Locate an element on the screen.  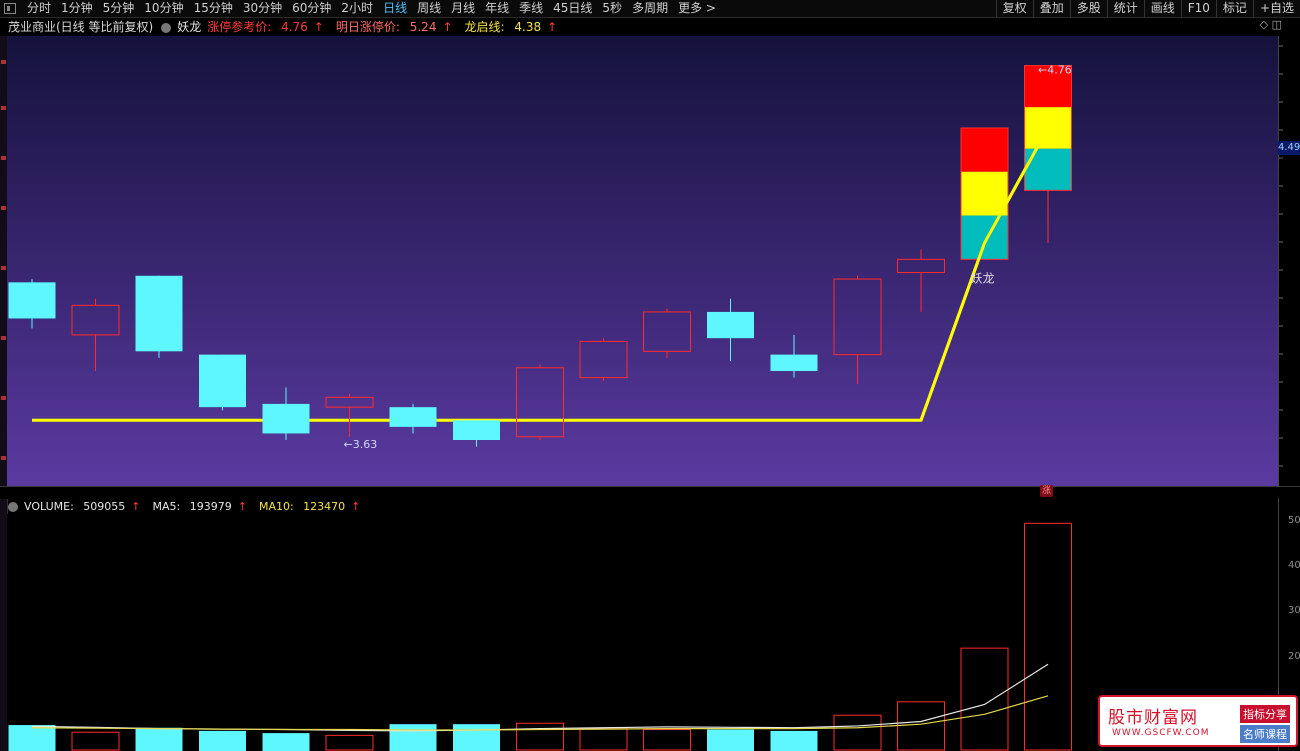
period-tab: 5秒 is located at coordinates (612, 8).